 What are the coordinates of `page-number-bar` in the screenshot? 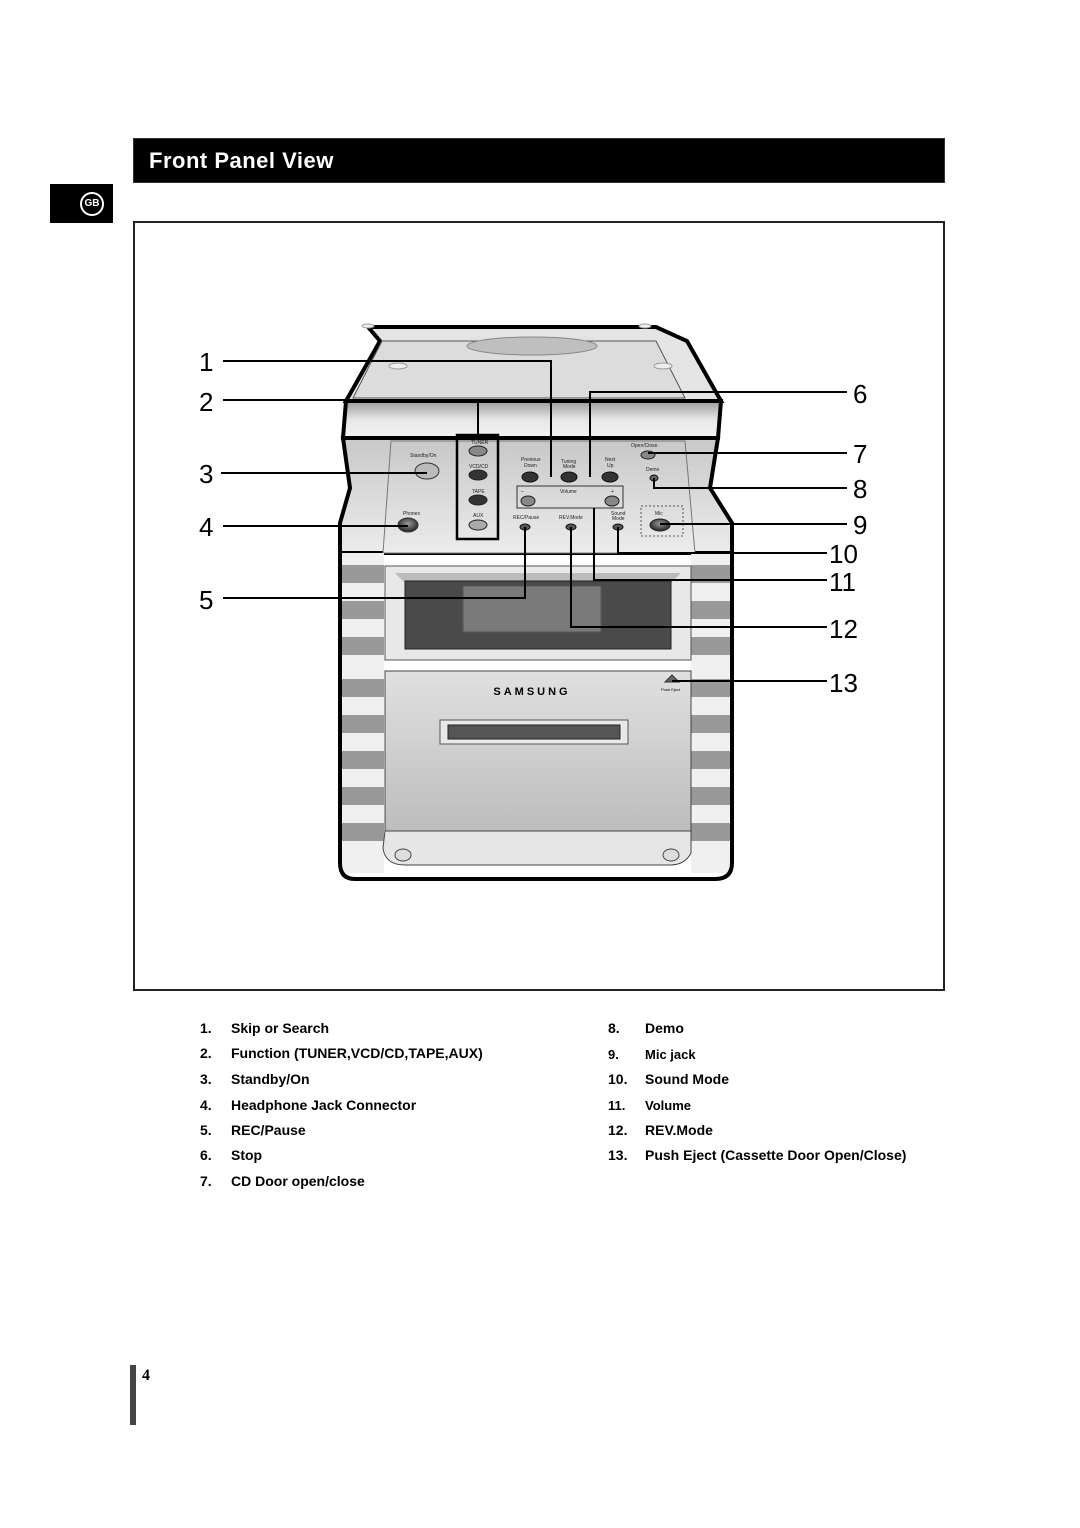 It's located at (133, 1395).